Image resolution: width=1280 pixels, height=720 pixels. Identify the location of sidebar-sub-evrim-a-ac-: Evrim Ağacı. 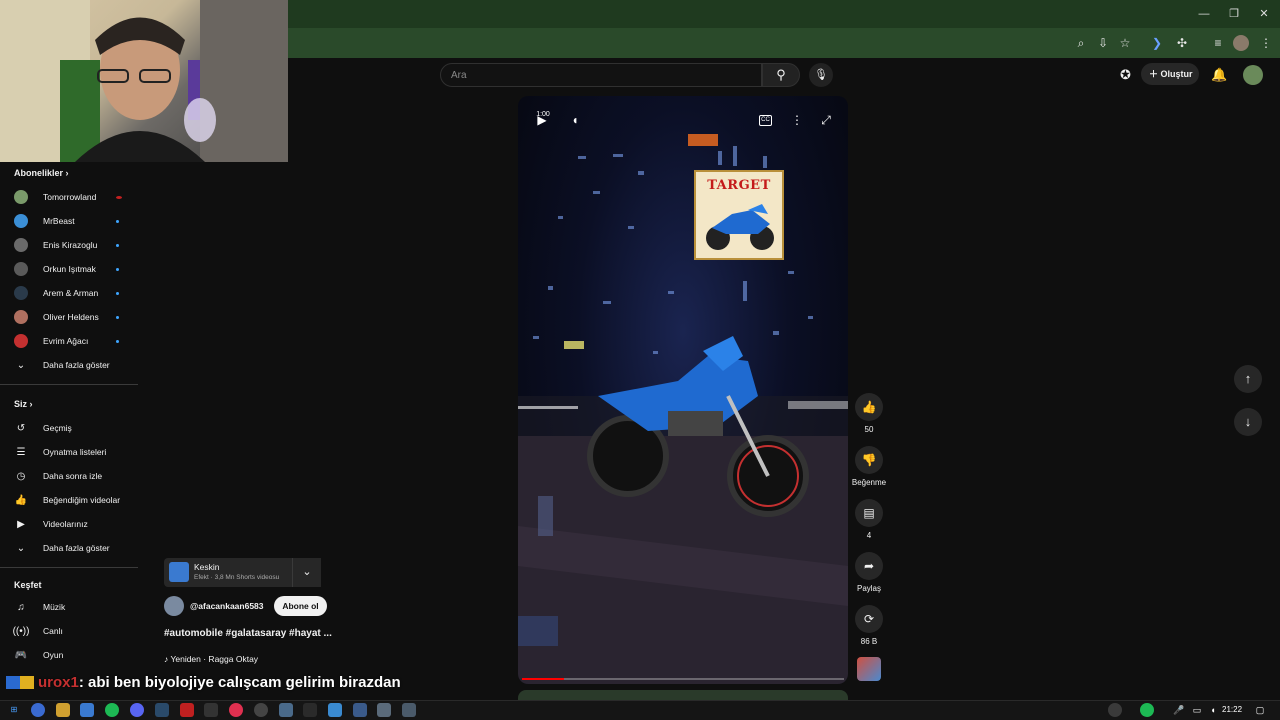
(71, 341).